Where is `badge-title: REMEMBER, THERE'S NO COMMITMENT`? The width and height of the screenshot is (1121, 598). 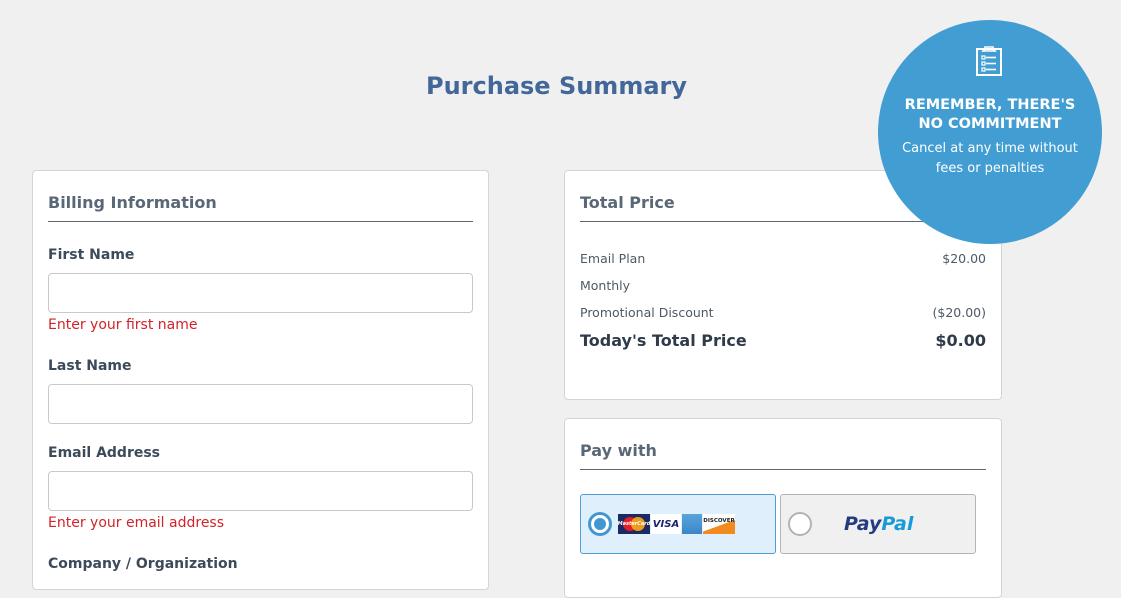
badge-title: REMEMBER, THERE'S NO COMMITMENT is located at coordinates (990, 115).